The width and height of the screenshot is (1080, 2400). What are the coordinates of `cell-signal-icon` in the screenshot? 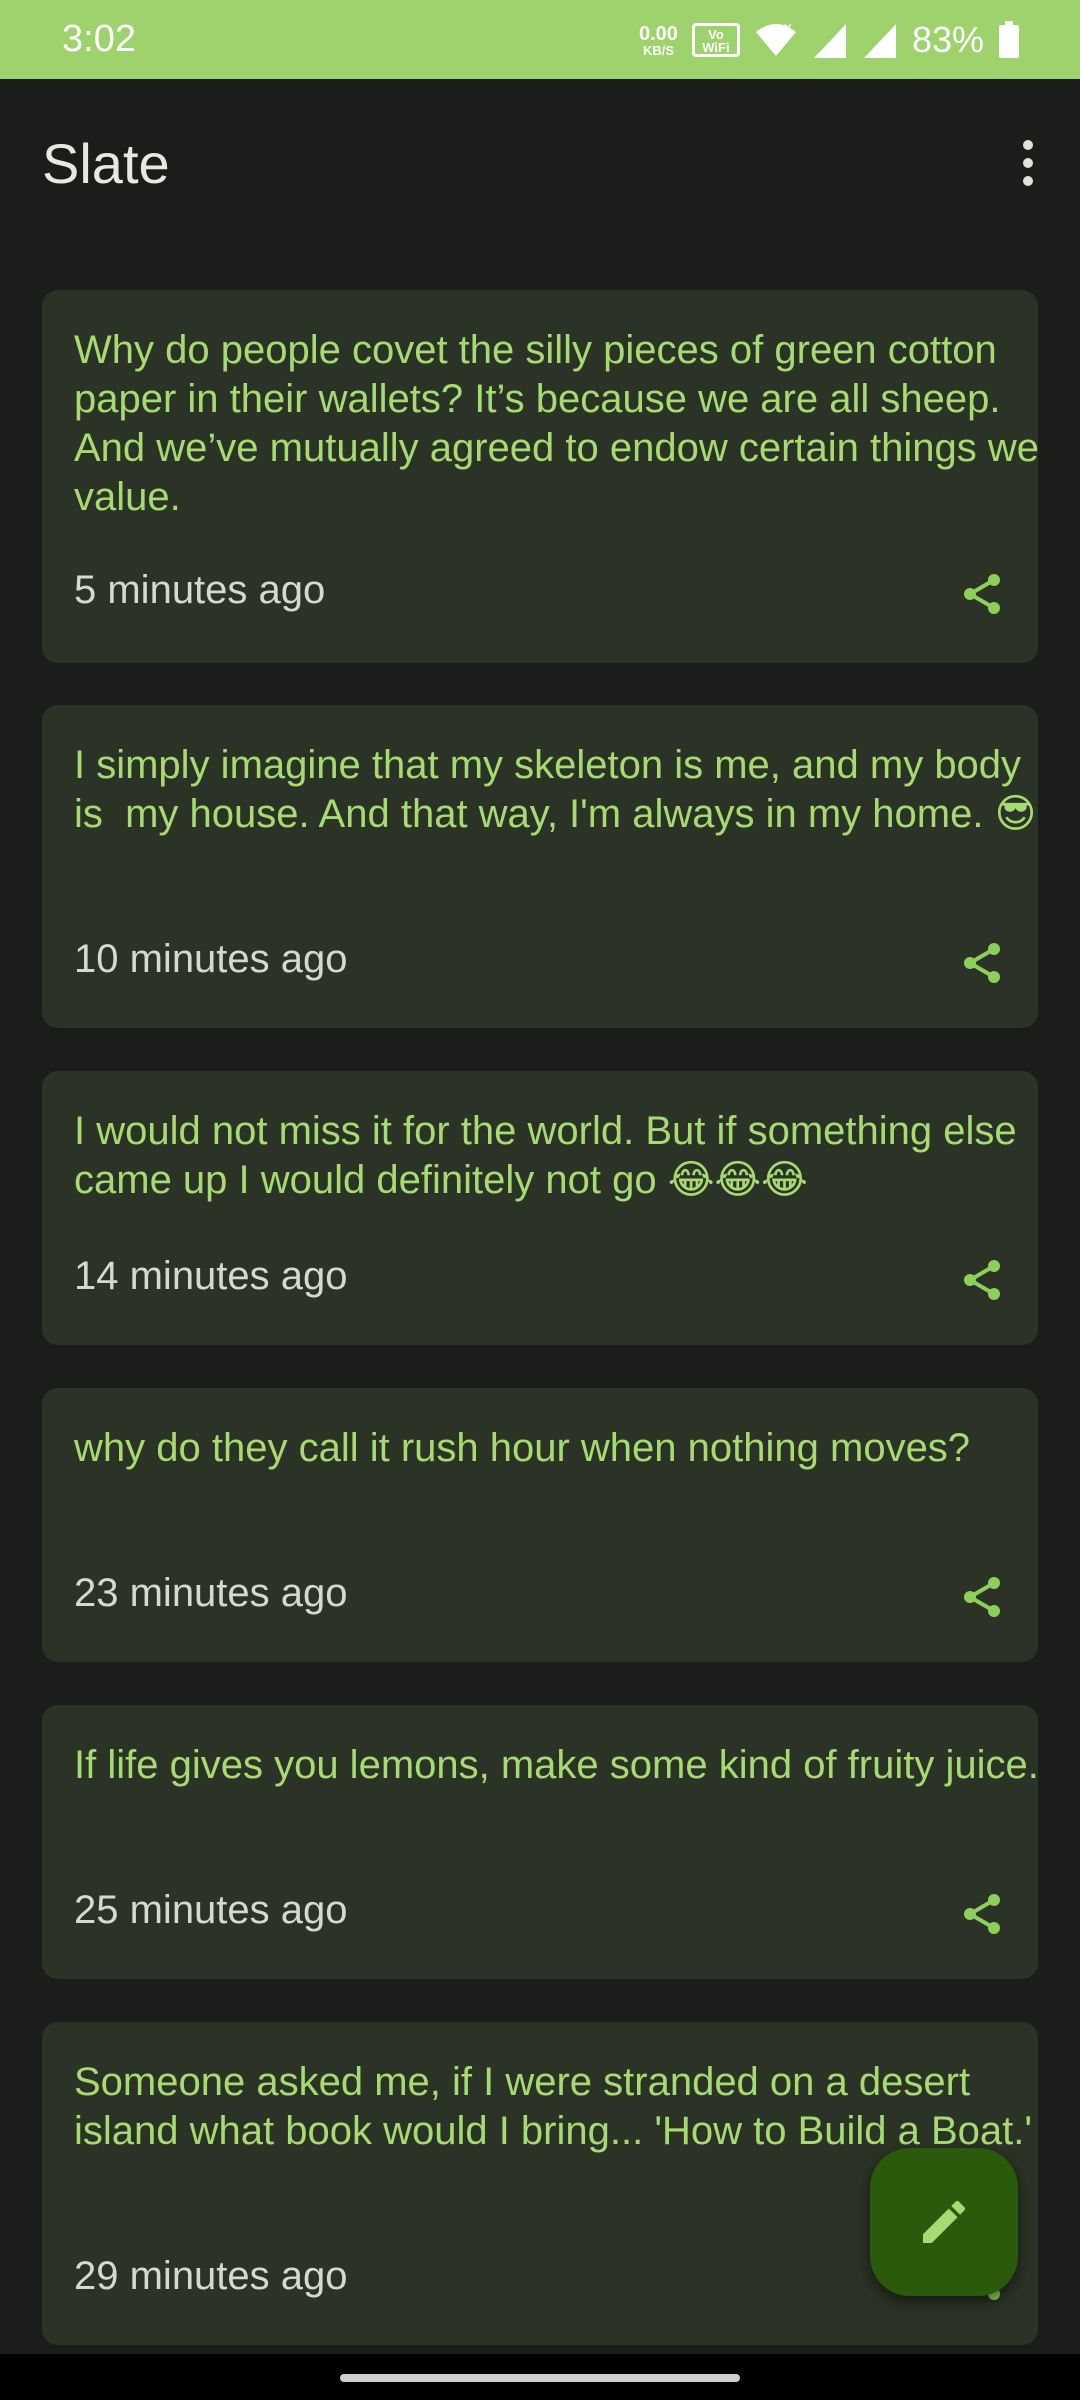 It's located at (829, 41).